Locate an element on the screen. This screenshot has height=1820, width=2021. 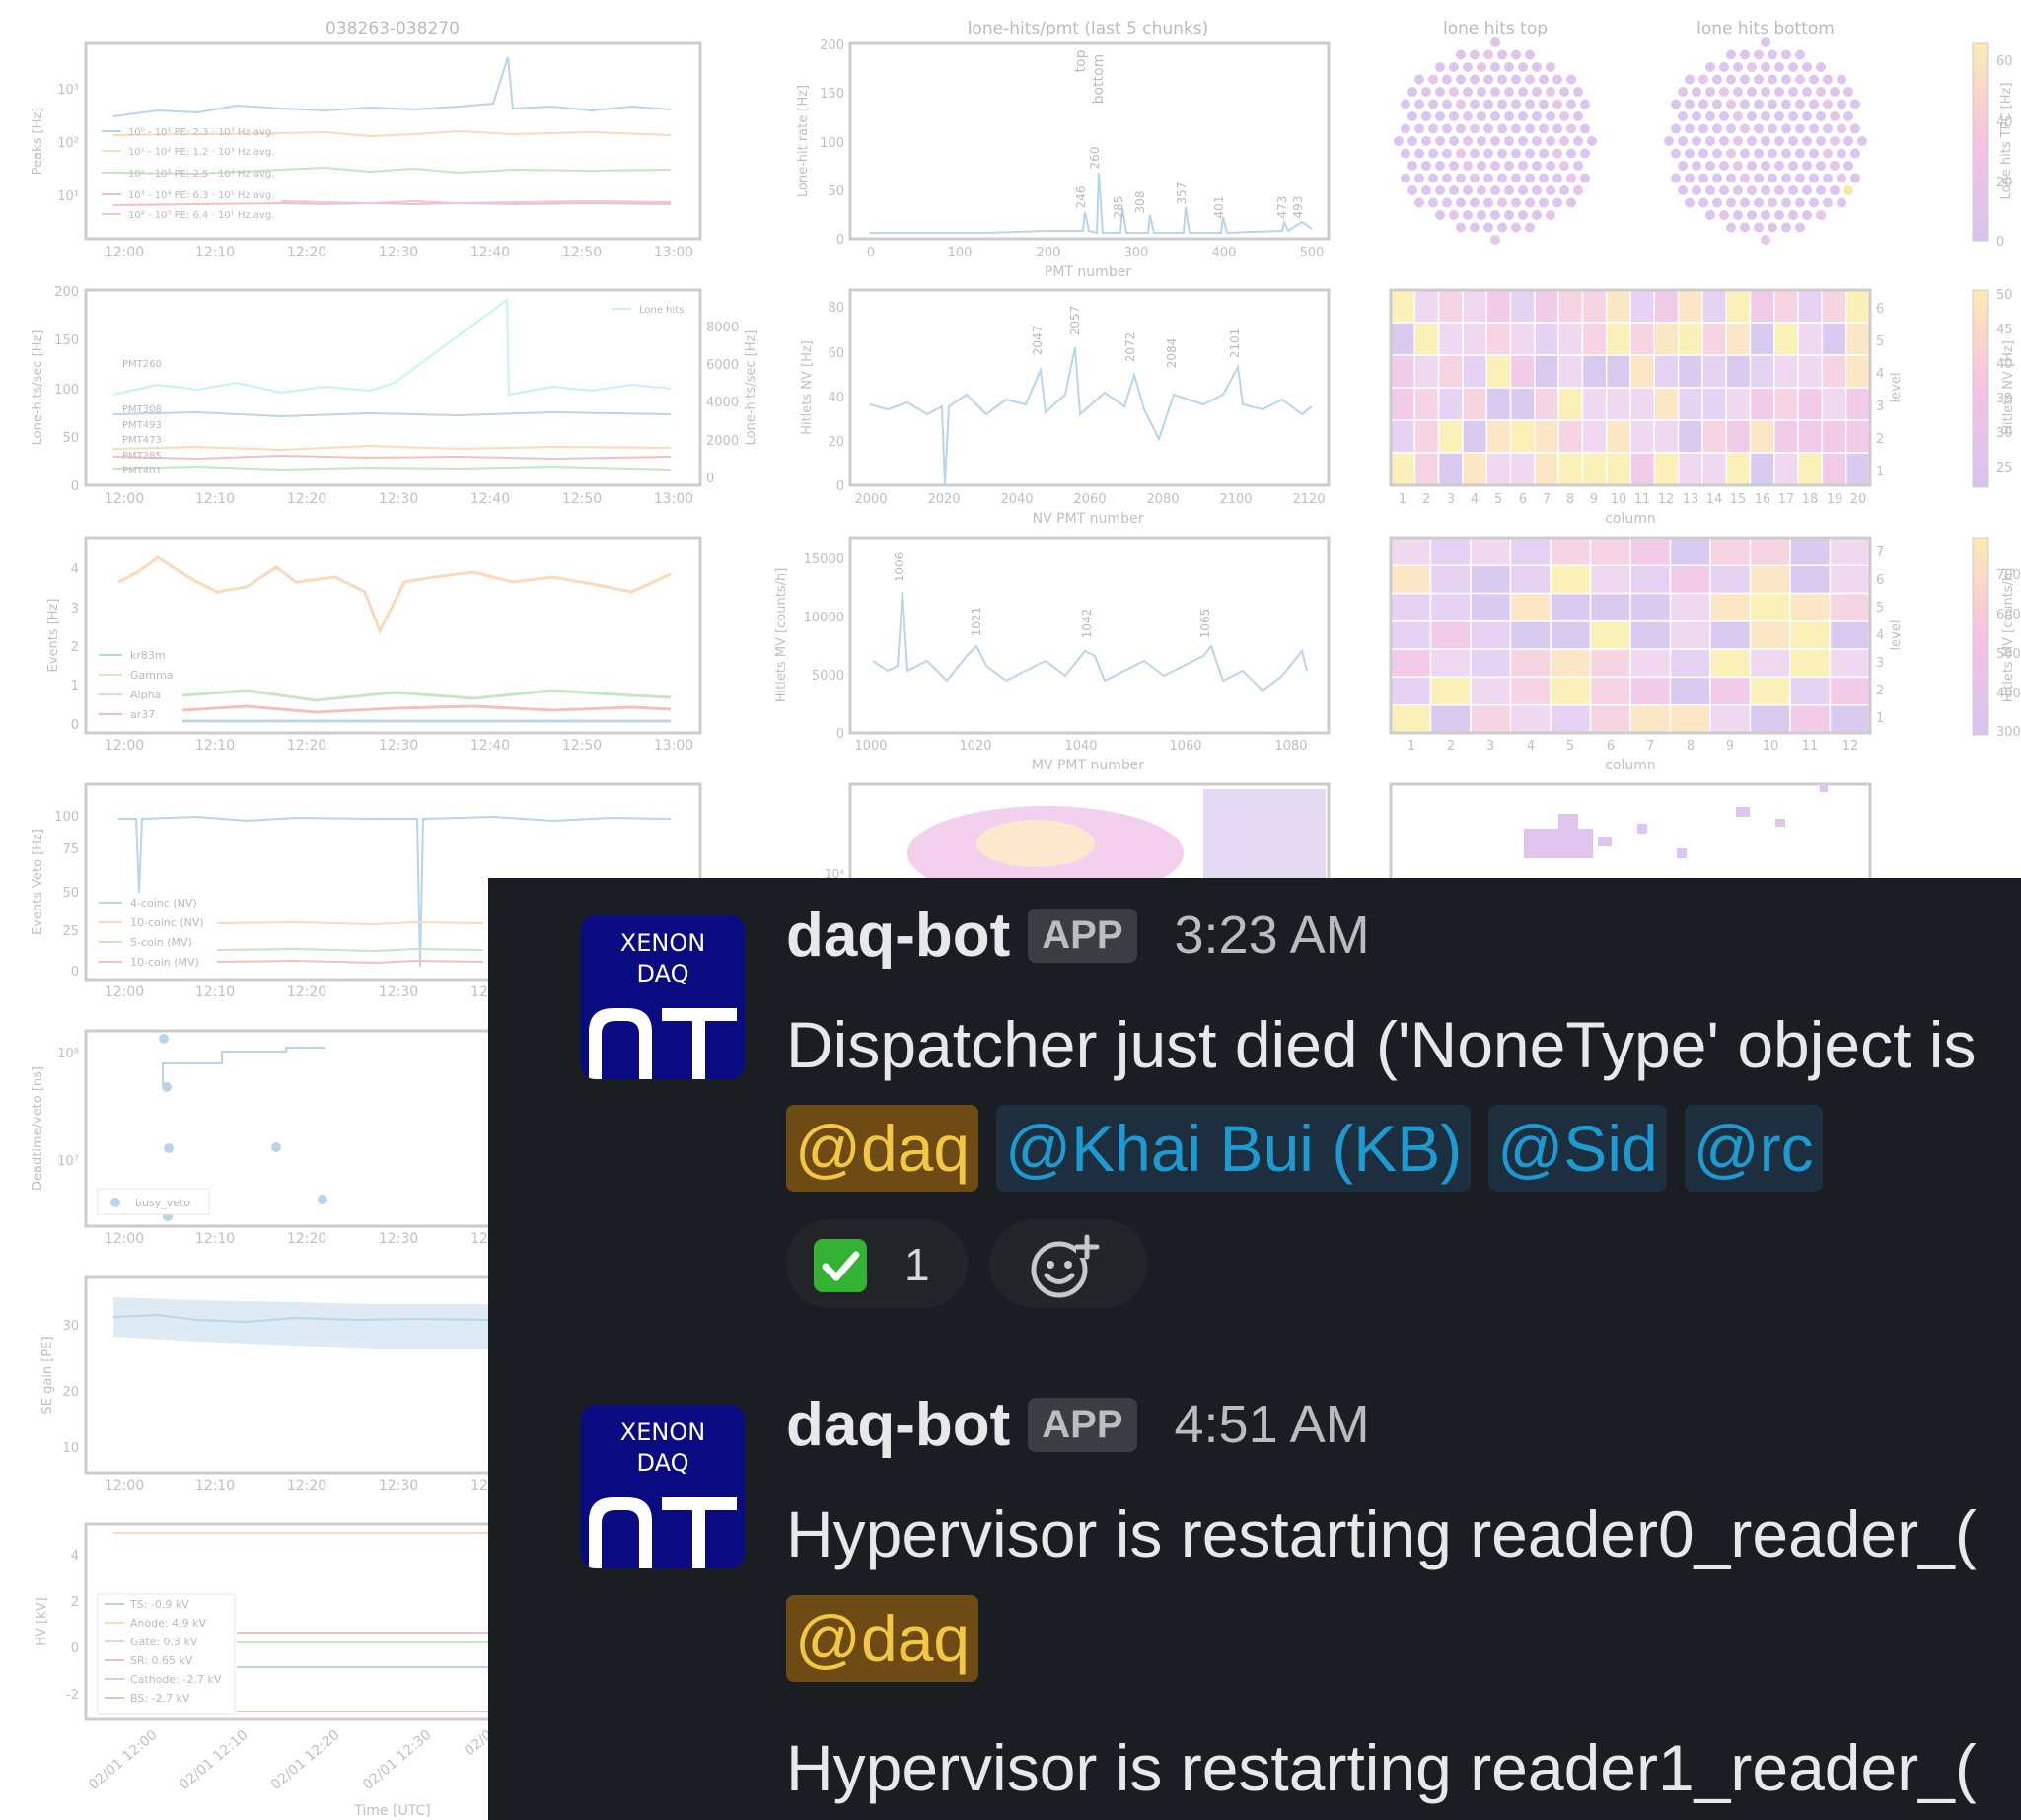
mention-rc: @rc is located at coordinates (1753, 1148).